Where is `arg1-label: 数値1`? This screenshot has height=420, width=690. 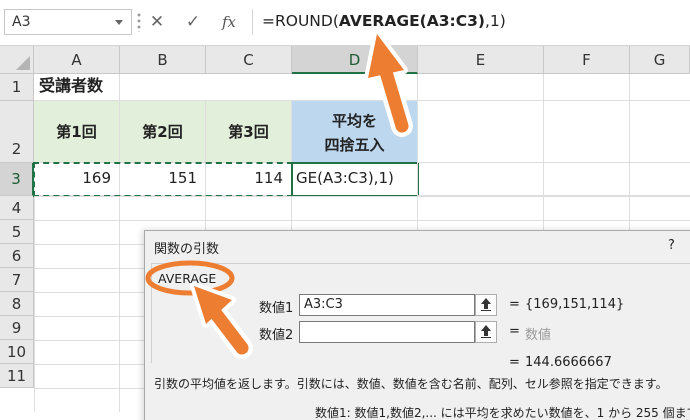 arg1-label: 数値1 is located at coordinates (276, 308).